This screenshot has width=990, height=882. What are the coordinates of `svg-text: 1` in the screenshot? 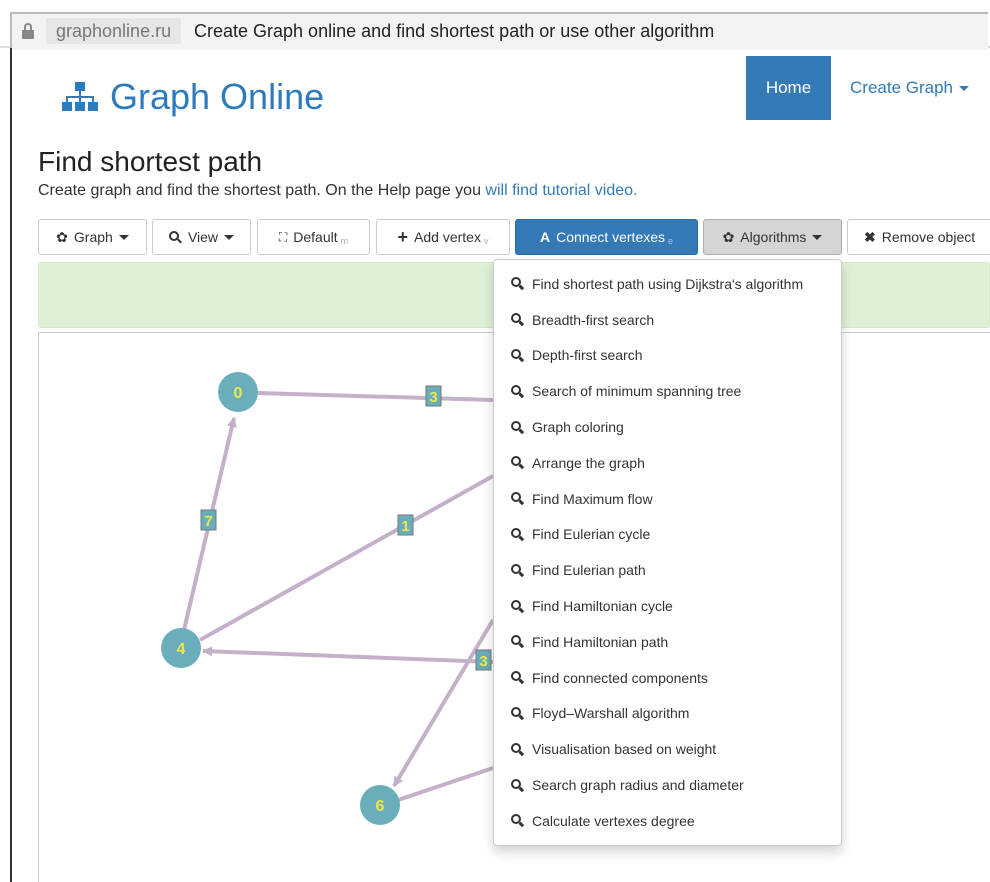 It's located at (405, 526).